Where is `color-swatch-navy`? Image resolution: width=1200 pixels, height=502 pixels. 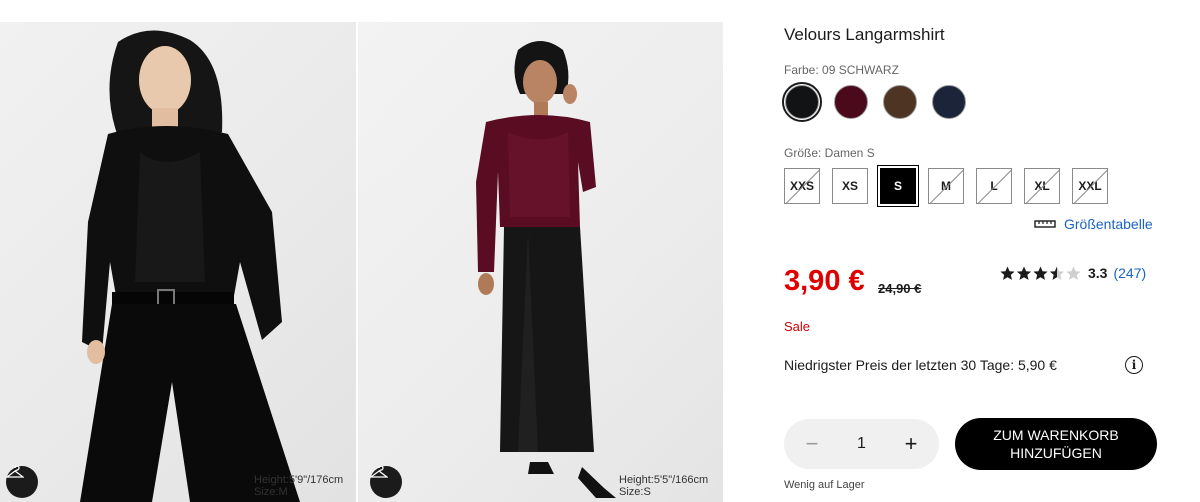
color-swatch-navy is located at coordinates (949, 102).